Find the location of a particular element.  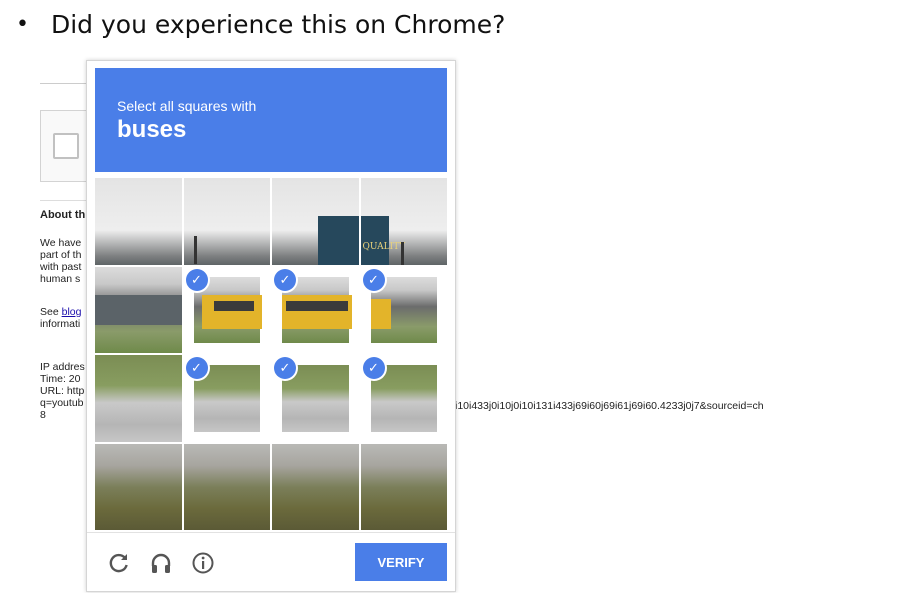

recaptcha-checkbox is located at coordinates (66, 146).